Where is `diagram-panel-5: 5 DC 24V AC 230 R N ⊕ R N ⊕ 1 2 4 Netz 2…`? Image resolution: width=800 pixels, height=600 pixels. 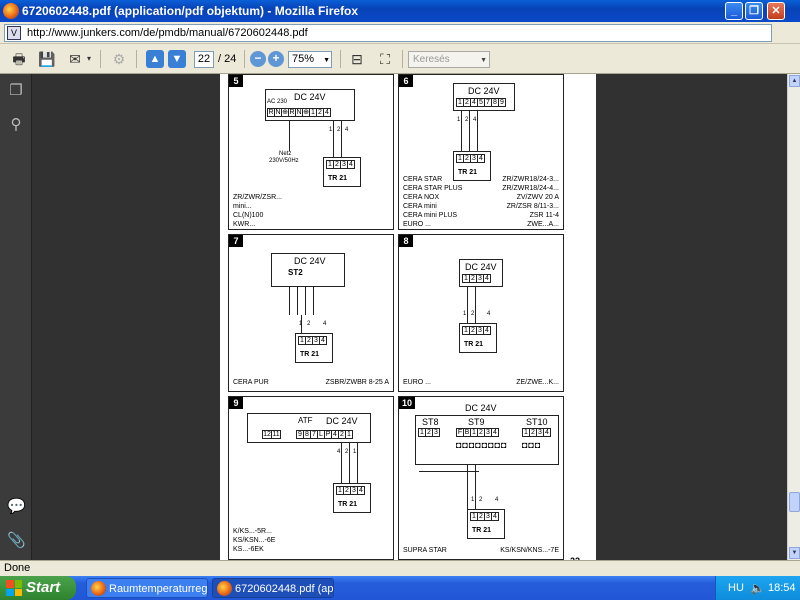 diagram-panel-5: 5 DC 24V AC 230 R N ⊕ R N ⊕ 1 2 4 Netz 2… is located at coordinates (311, 152).